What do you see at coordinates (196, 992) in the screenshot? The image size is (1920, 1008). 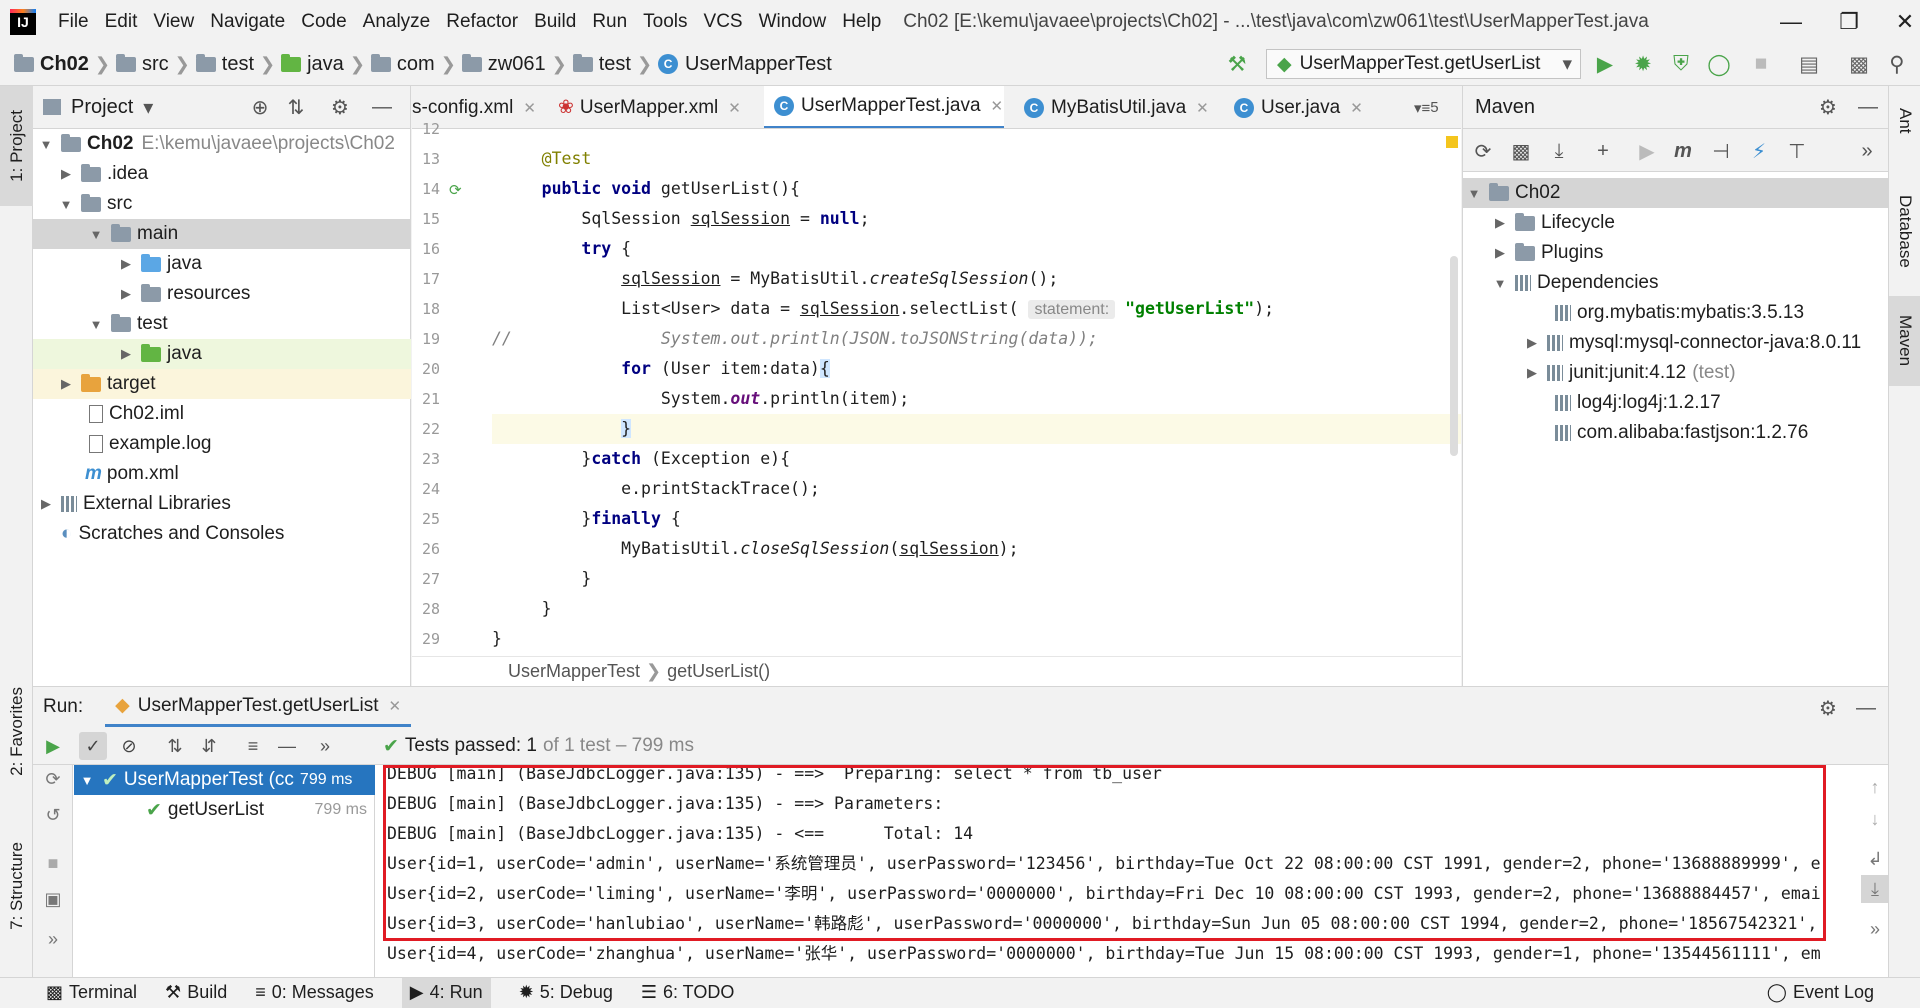 I see `tool-build: ⚒ Build` at bounding box center [196, 992].